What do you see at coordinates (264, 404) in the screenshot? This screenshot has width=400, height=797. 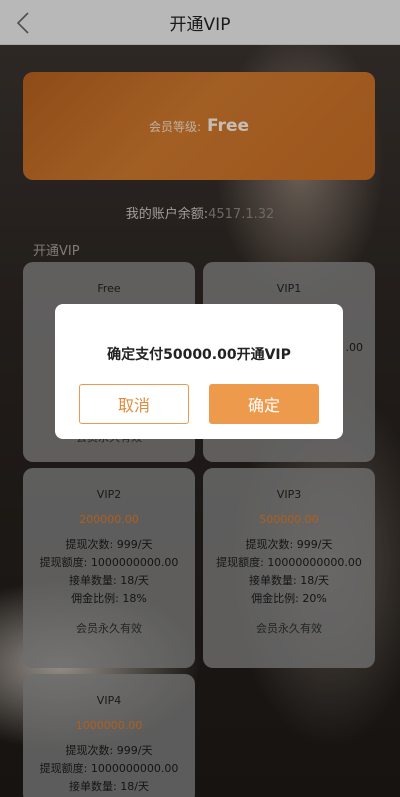 I see `confirm-button: 确定` at bounding box center [264, 404].